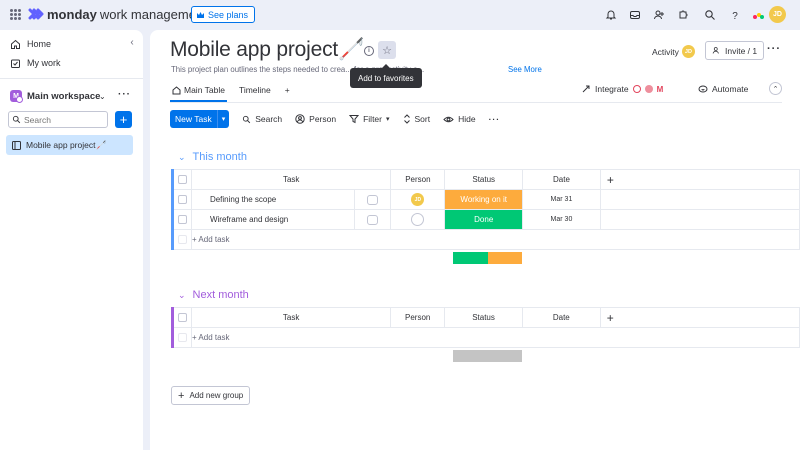  I want to click on empty-person-icon, so click(418, 219).